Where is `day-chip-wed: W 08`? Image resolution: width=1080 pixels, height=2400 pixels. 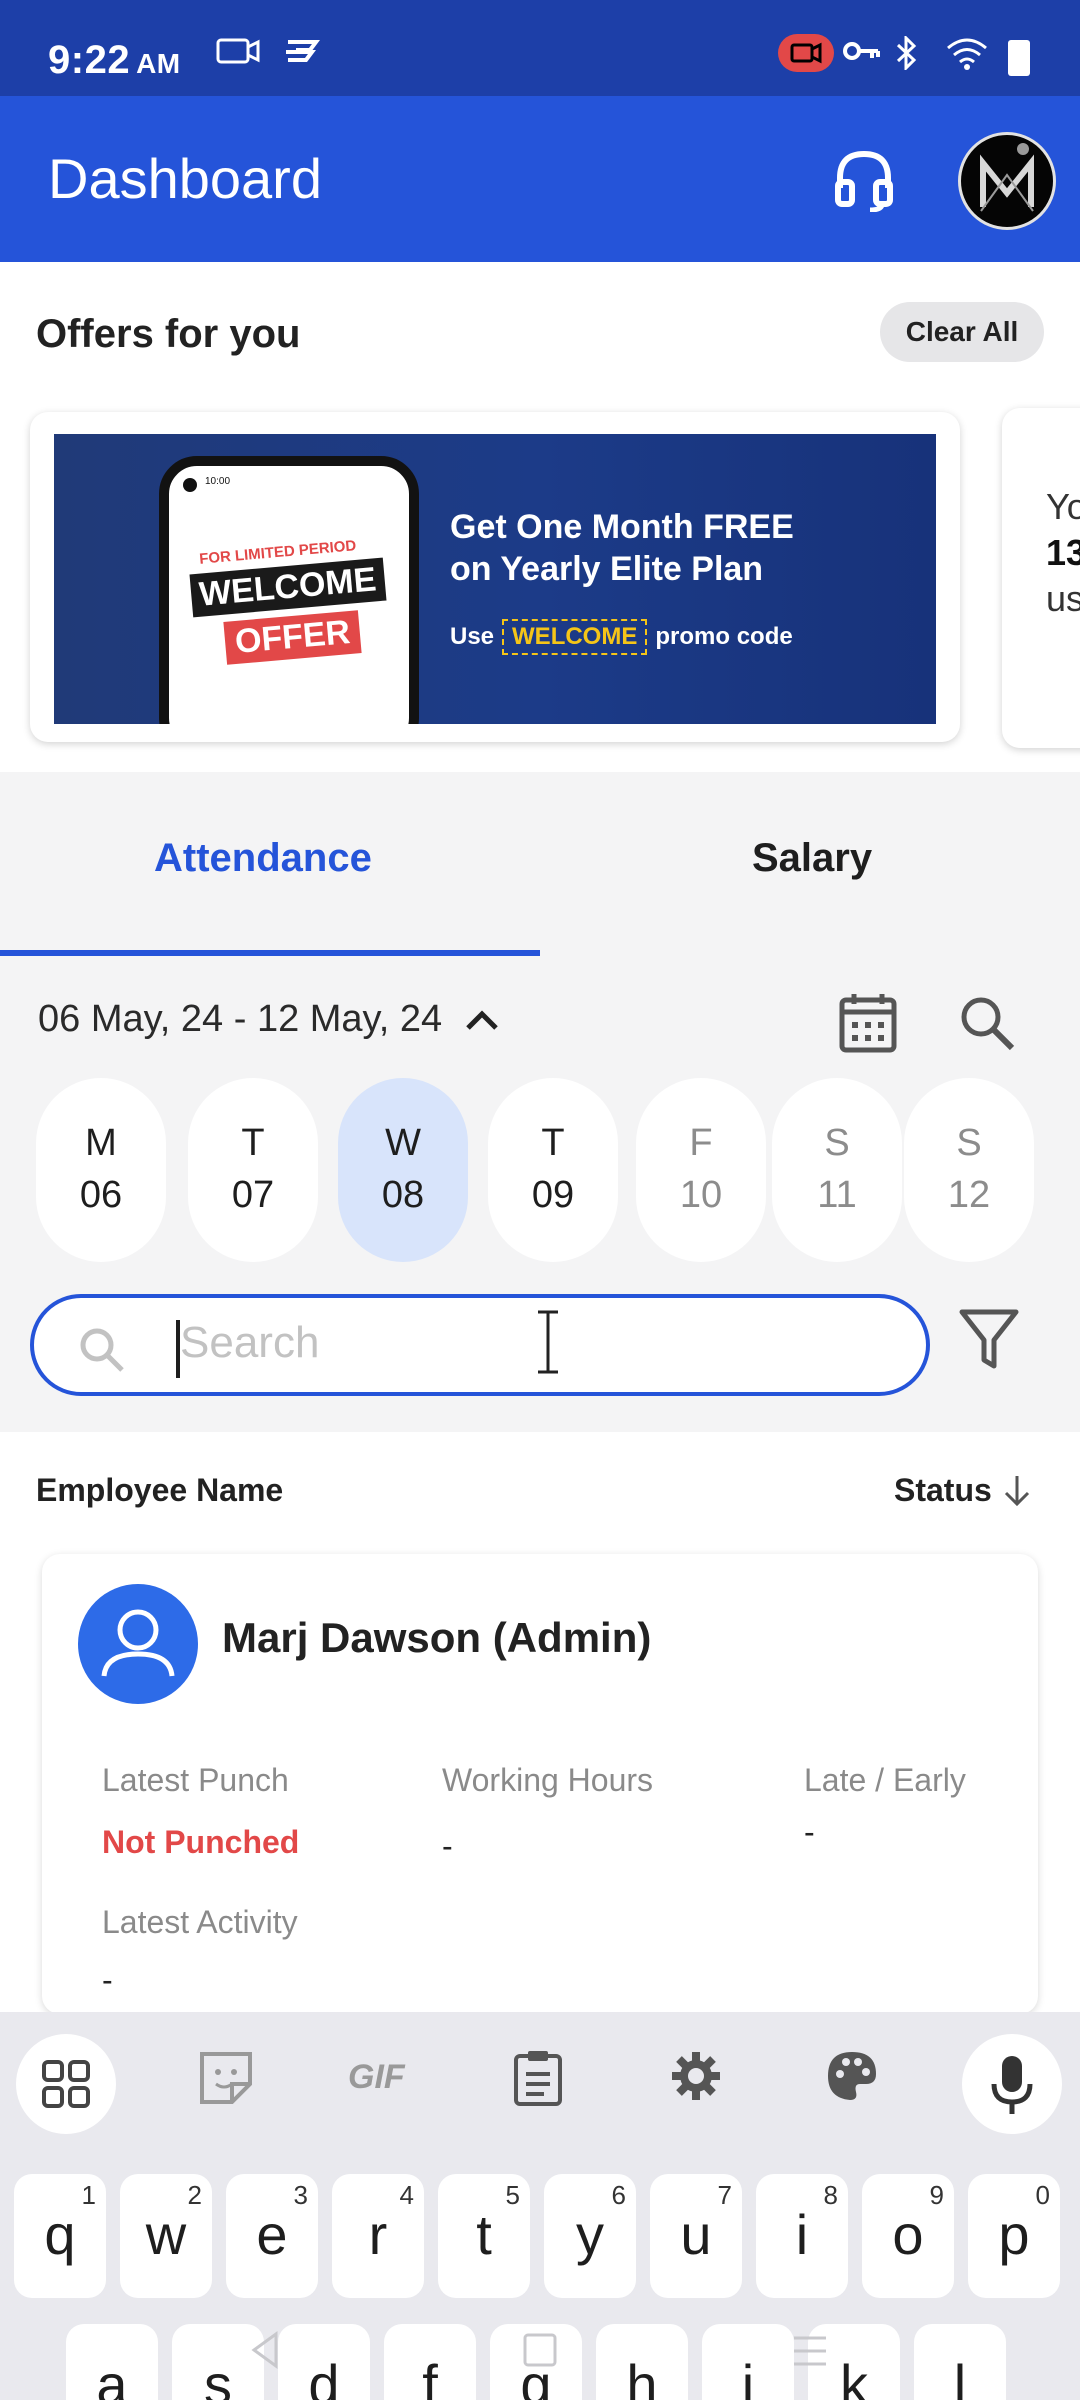
day-chip-wed: W 08 is located at coordinates (403, 1170).